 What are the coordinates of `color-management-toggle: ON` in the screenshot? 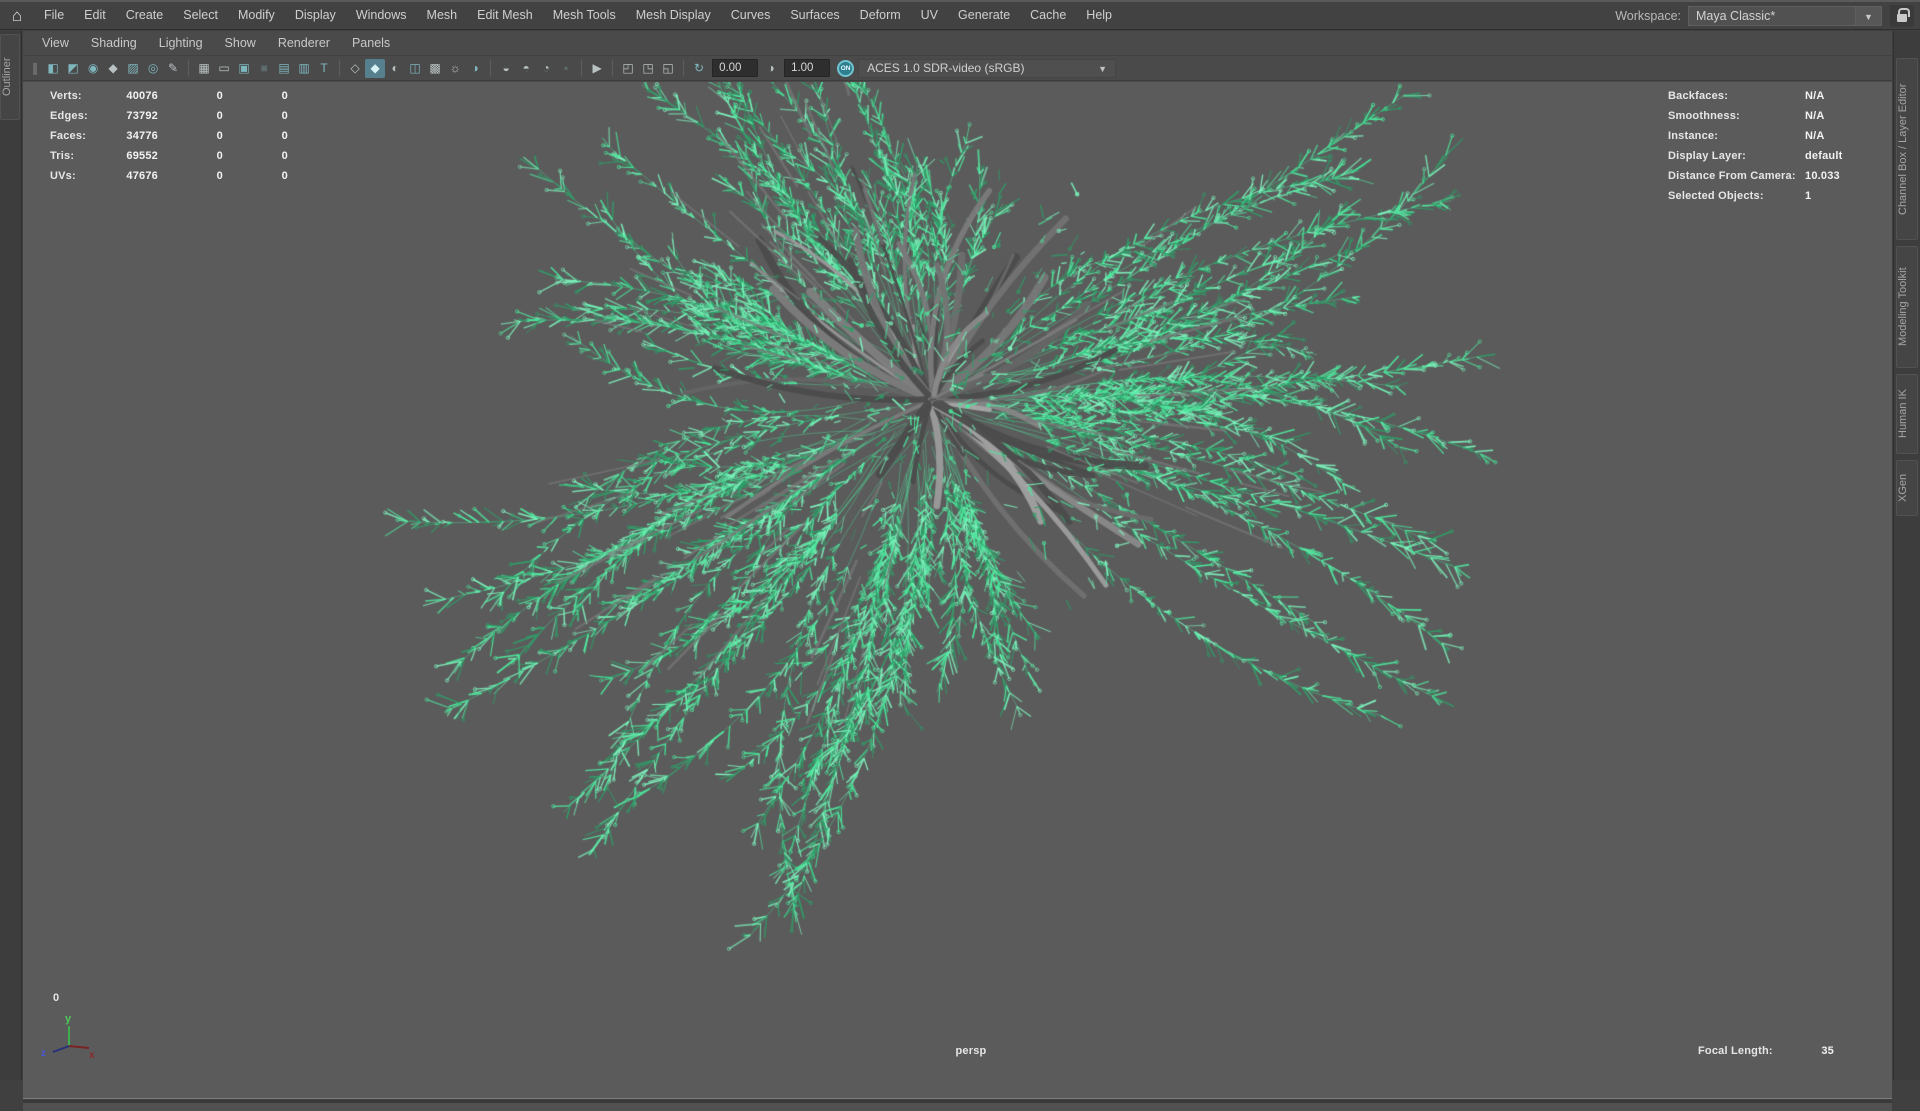 It's located at (846, 68).